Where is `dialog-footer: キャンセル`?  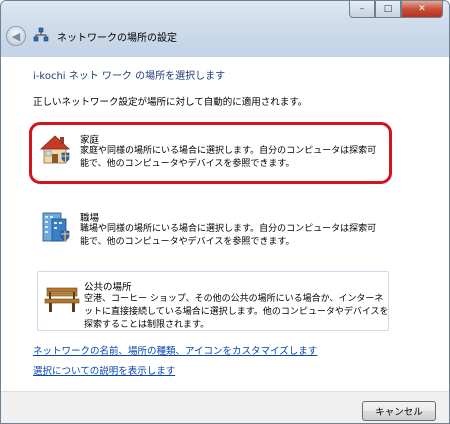 dialog-footer: キャンセル is located at coordinates (225, 407).